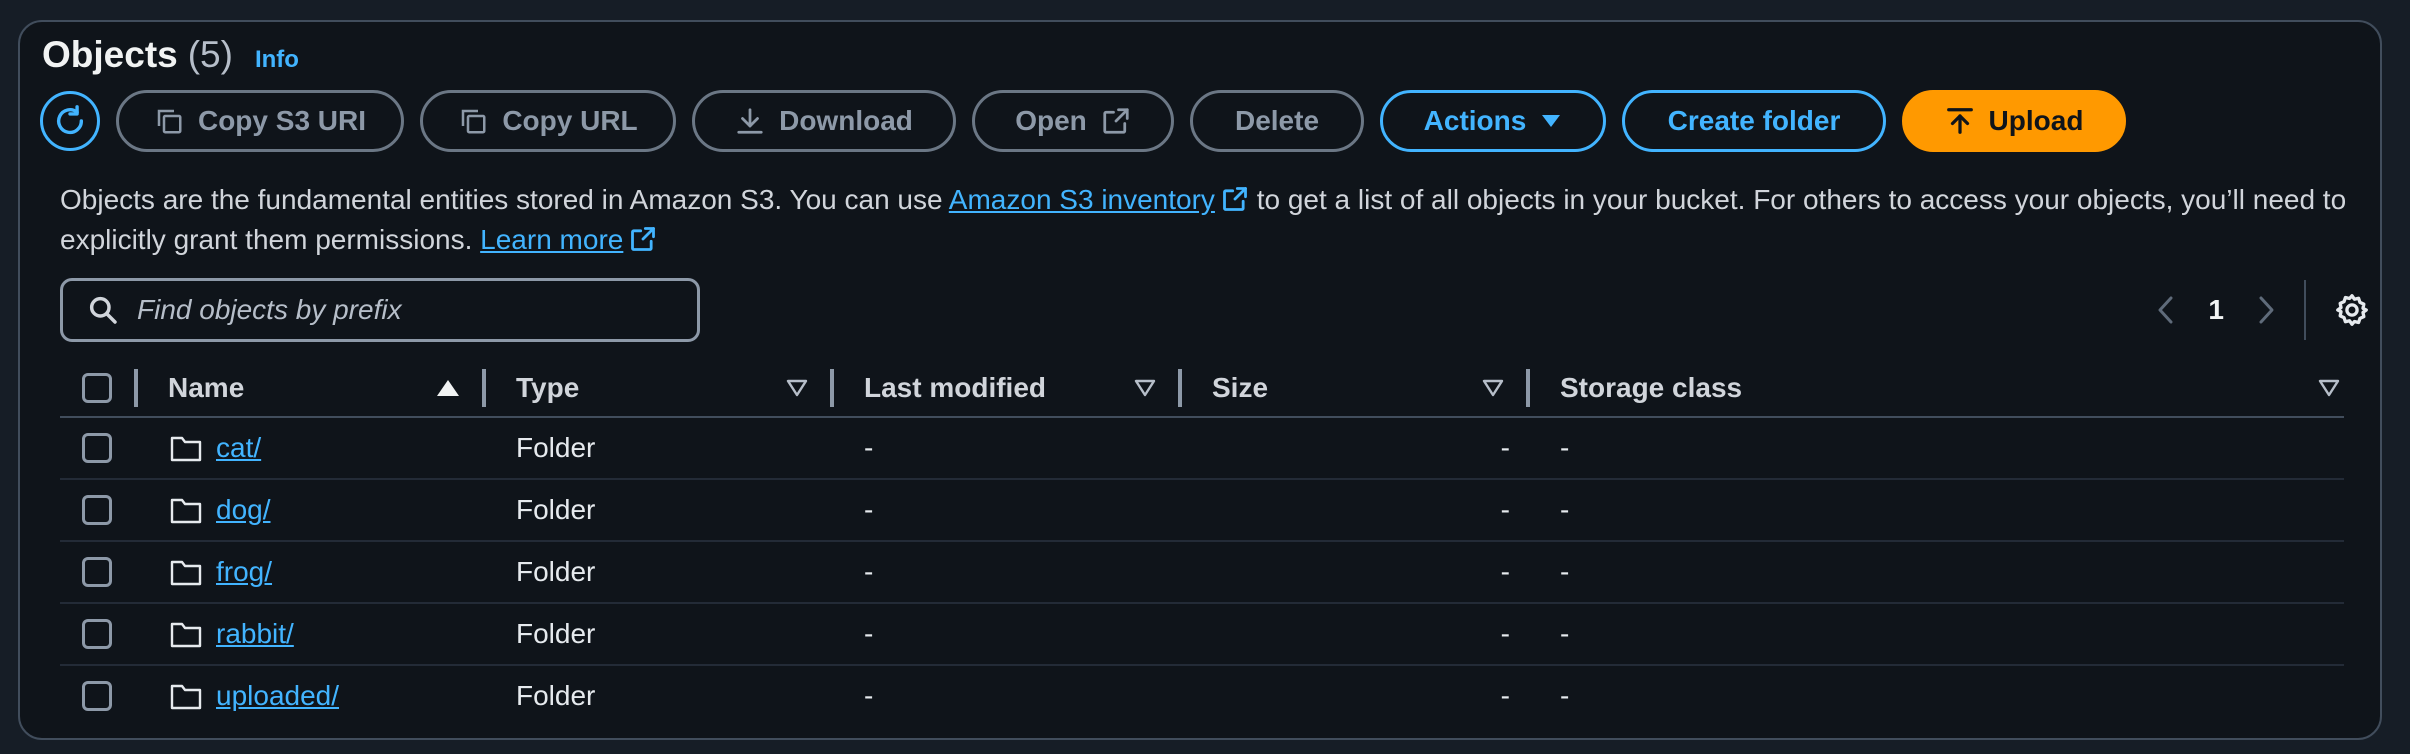 This screenshot has width=2410, height=754. I want to click on upload-button: Upload, so click(2014, 121).